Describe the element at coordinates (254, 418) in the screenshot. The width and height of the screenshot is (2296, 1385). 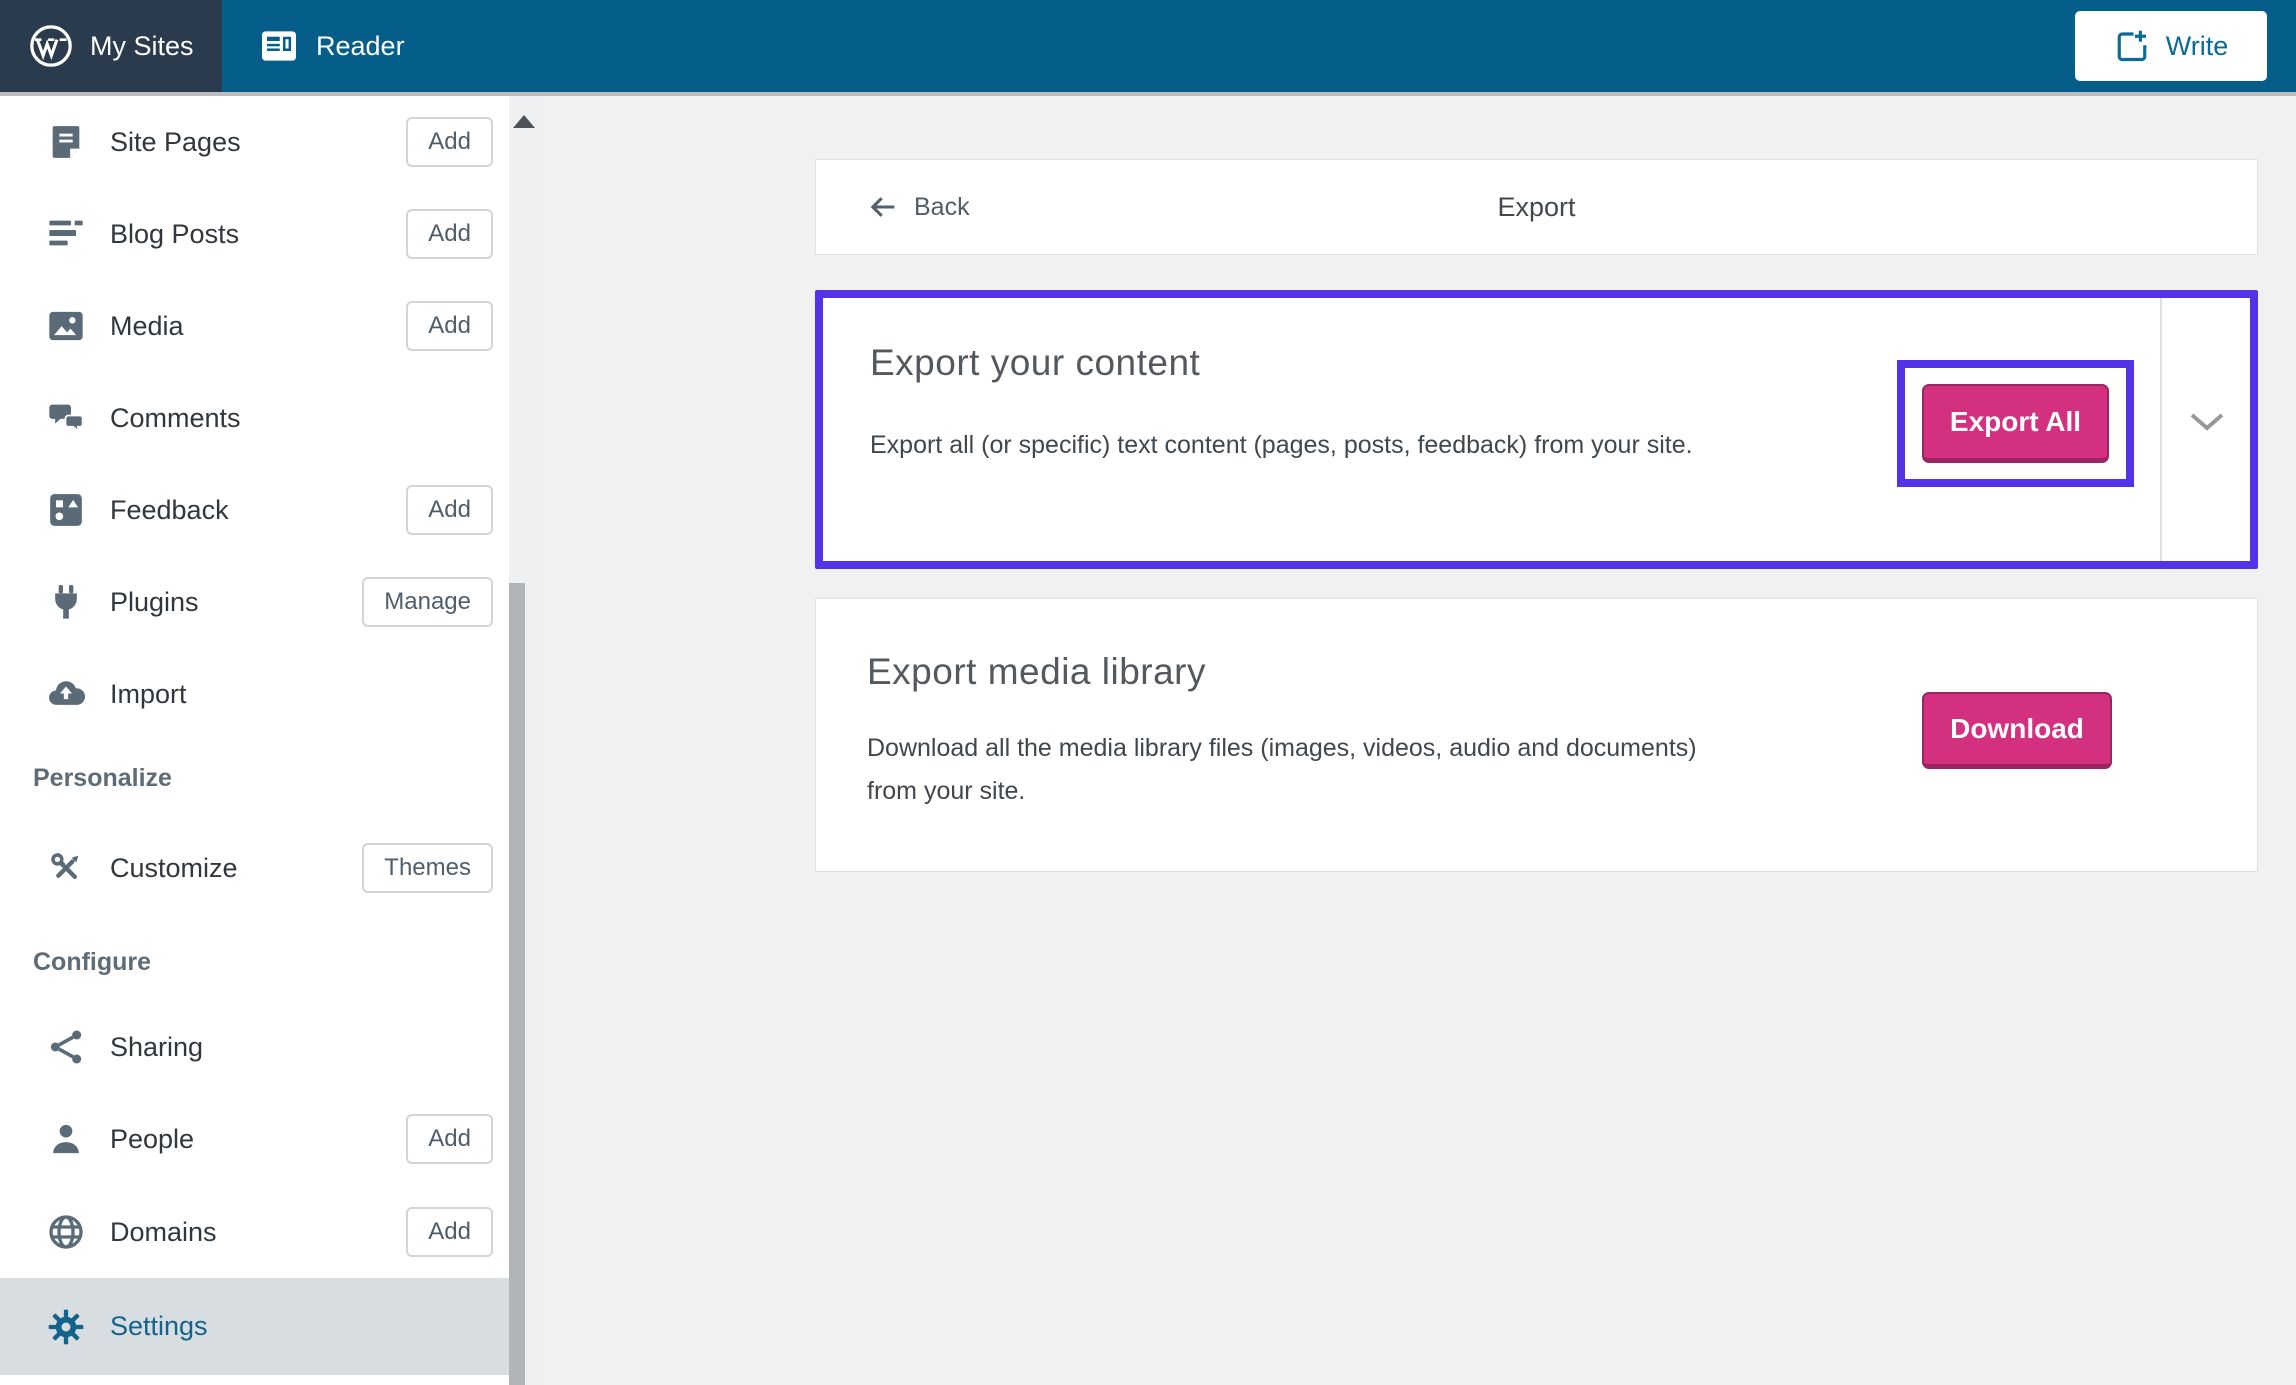
I see `sidebar-item-comments: Comments` at that location.